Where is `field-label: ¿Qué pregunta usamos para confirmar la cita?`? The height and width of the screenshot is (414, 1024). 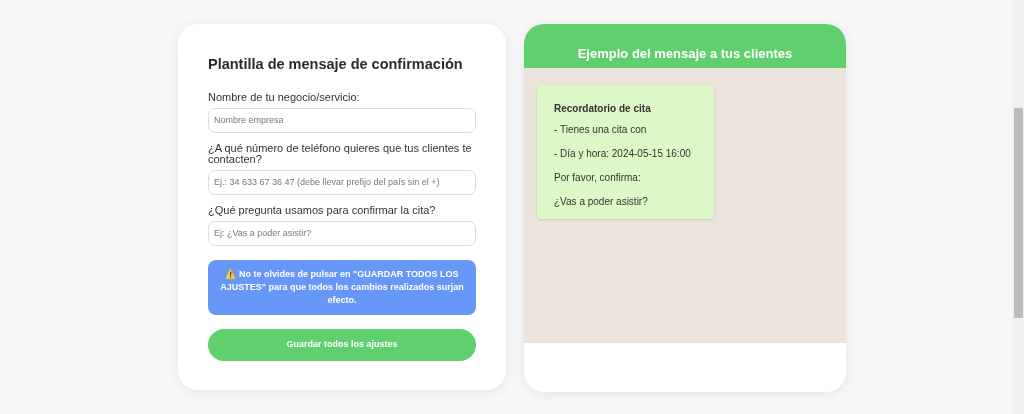 field-label: ¿Qué pregunta usamos para confirmar la cita? is located at coordinates (322, 210).